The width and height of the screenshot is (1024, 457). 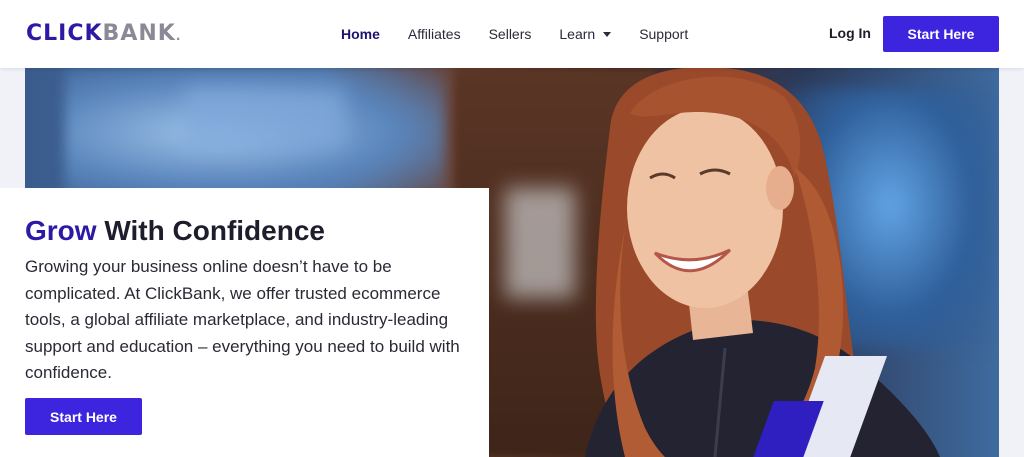 I want to click on login-link: Log In, so click(x=850, y=33).